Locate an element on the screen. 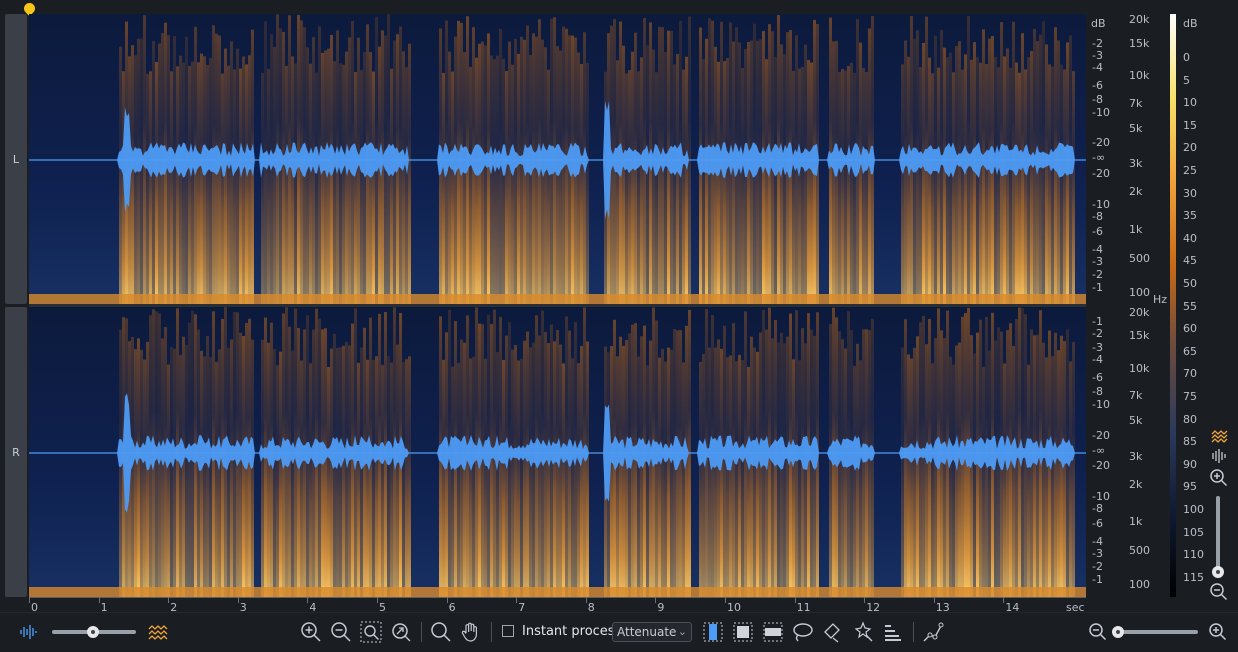 The image size is (1238, 652). freq-tick-label: 1k is located at coordinates (1136, 521).